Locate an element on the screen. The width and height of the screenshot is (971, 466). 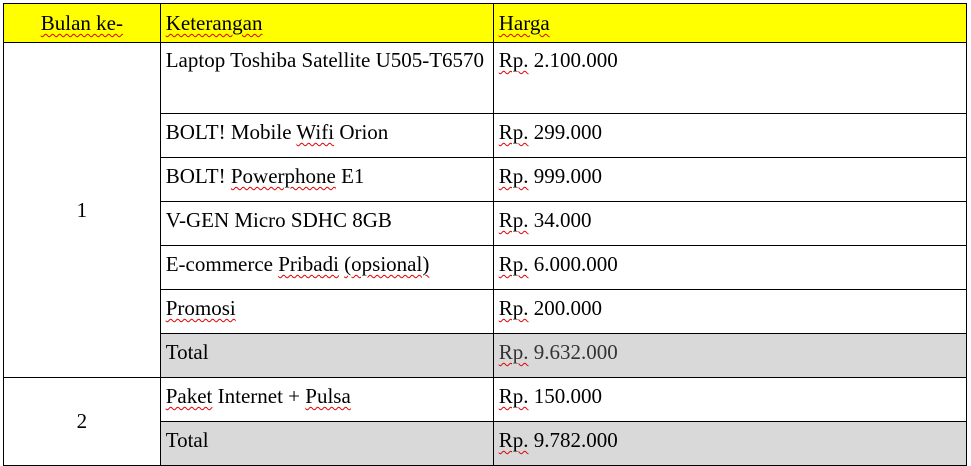
price-cell: Rp. 34.000 is located at coordinates (730, 223).